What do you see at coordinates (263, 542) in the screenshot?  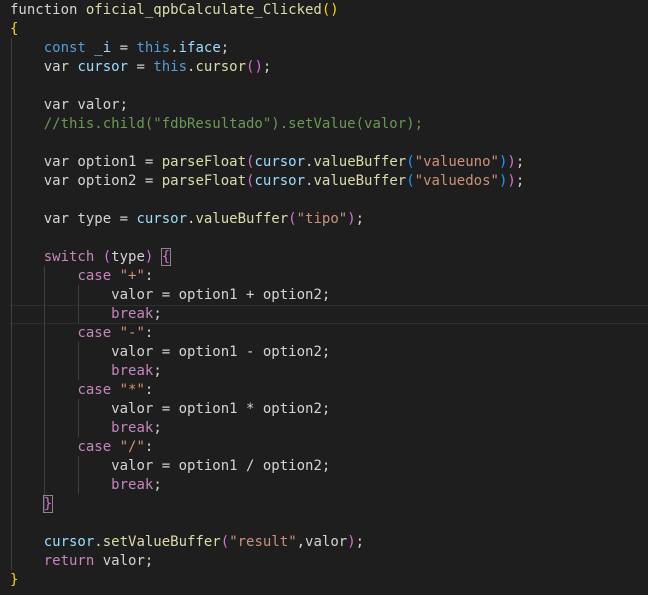 I see `code-token: "result"` at bounding box center [263, 542].